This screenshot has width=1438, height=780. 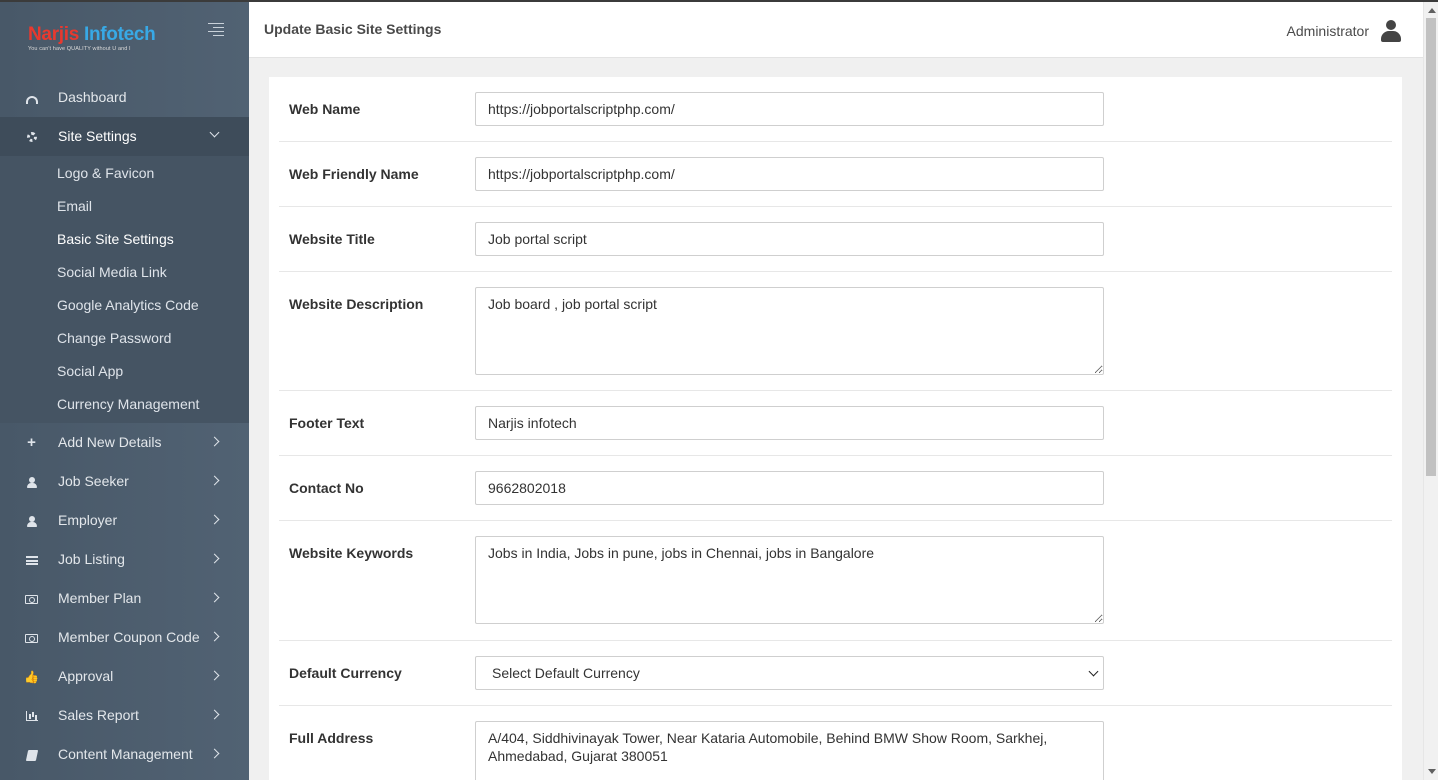 What do you see at coordinates (79, 49) in the screenshot?
I see `logo-tagline: You can't have QUALITY without U and I` at bounding box center [79, 49].